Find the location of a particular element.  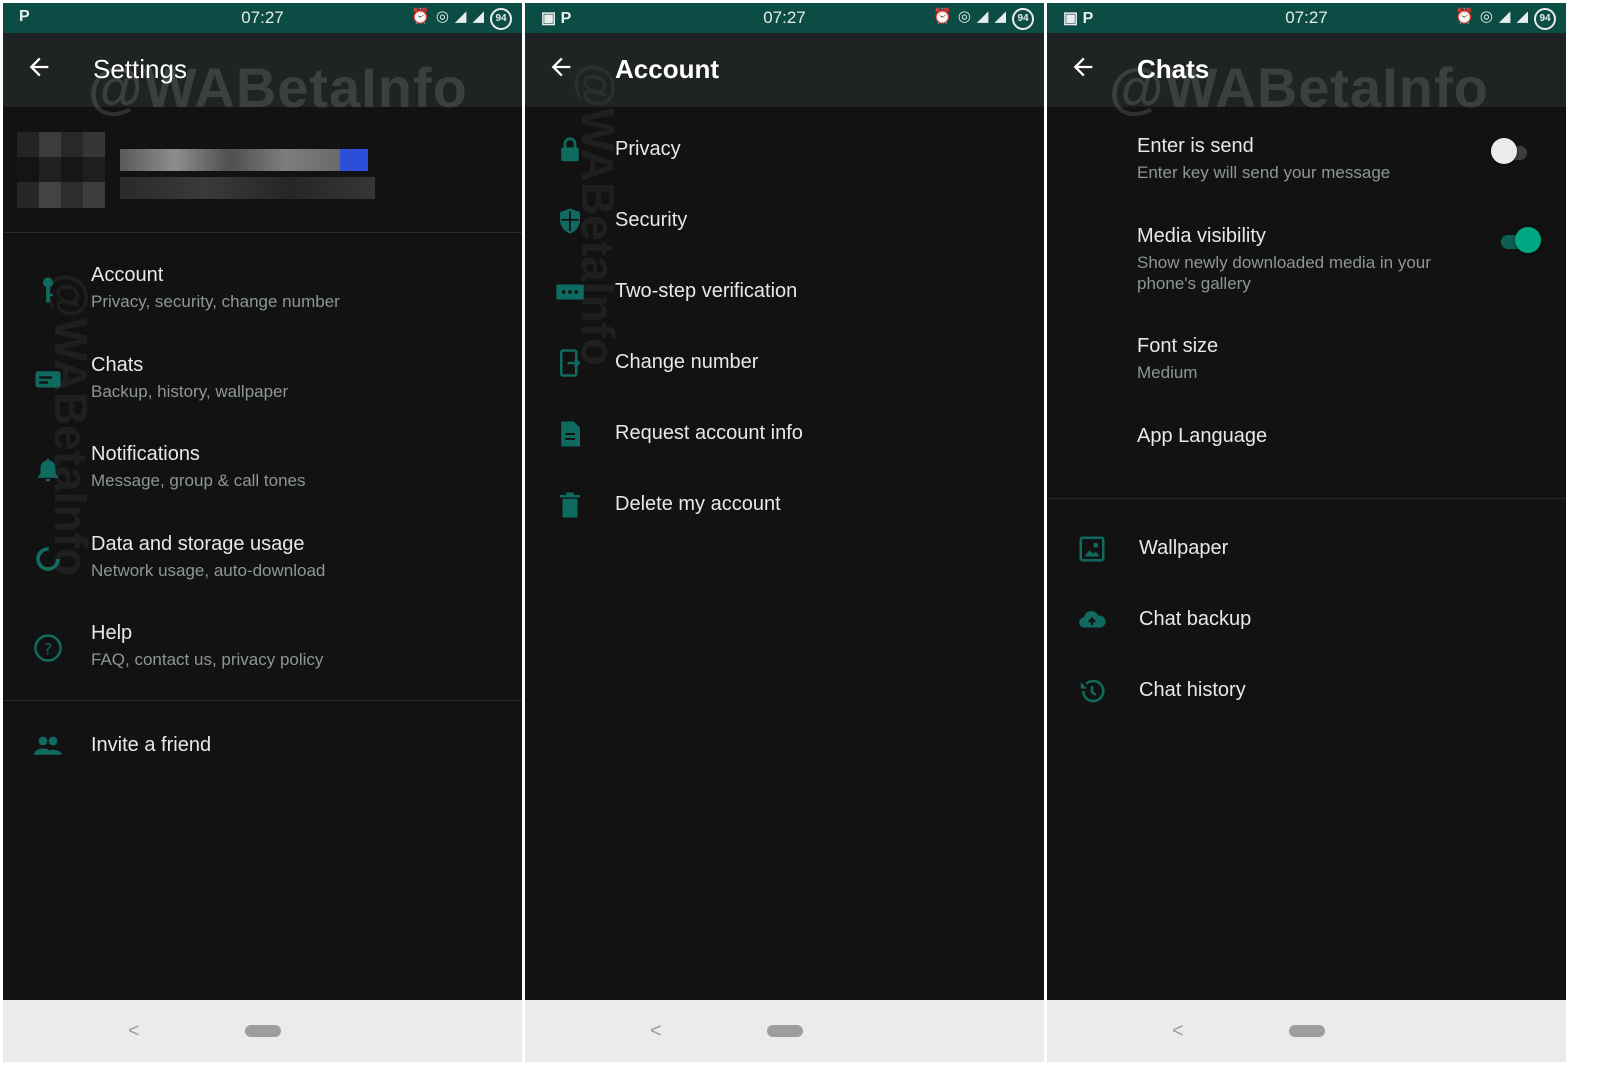

settings-item-chats: Chats Backup, history, wallpaper is located at coordinates (262, 383).